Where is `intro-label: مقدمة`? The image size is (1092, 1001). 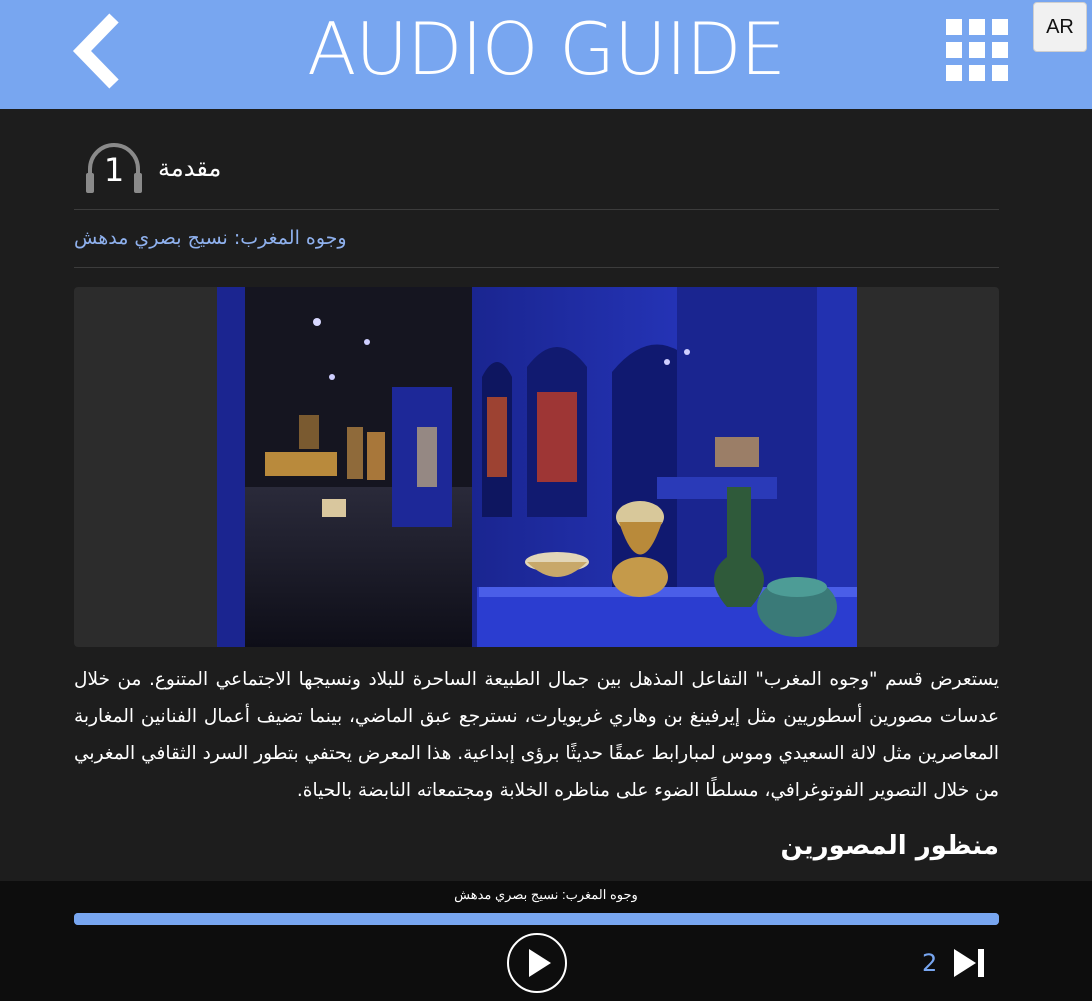 intro-label: مقدمة is located at coordinates (190, 168).